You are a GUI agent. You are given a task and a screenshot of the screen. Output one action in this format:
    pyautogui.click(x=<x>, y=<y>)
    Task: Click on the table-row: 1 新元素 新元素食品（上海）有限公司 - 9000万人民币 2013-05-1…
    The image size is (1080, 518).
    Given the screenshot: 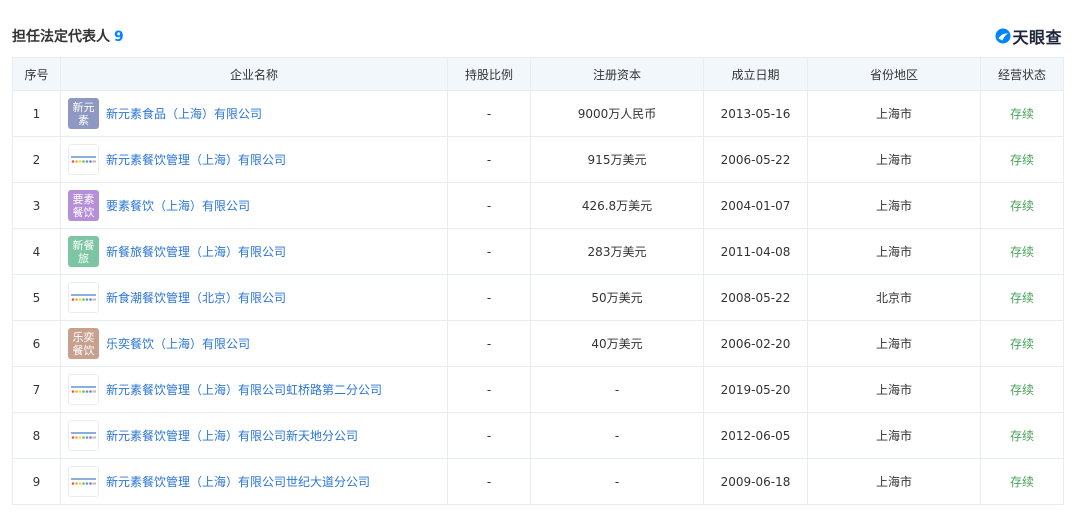 What is the action you would take?
    pyautogui.click(x=538, y=113)
    